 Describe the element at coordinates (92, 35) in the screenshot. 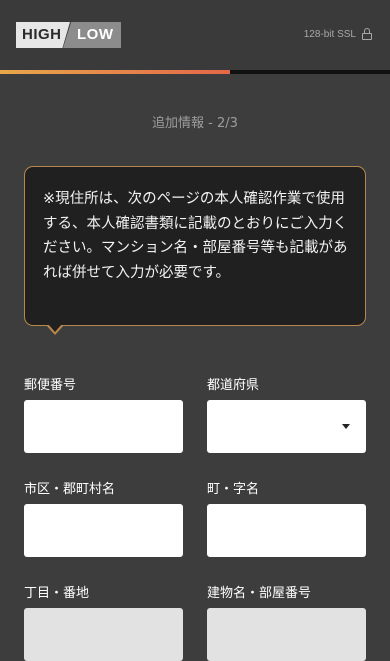

I see `logo-low-text: LOW` at that location.